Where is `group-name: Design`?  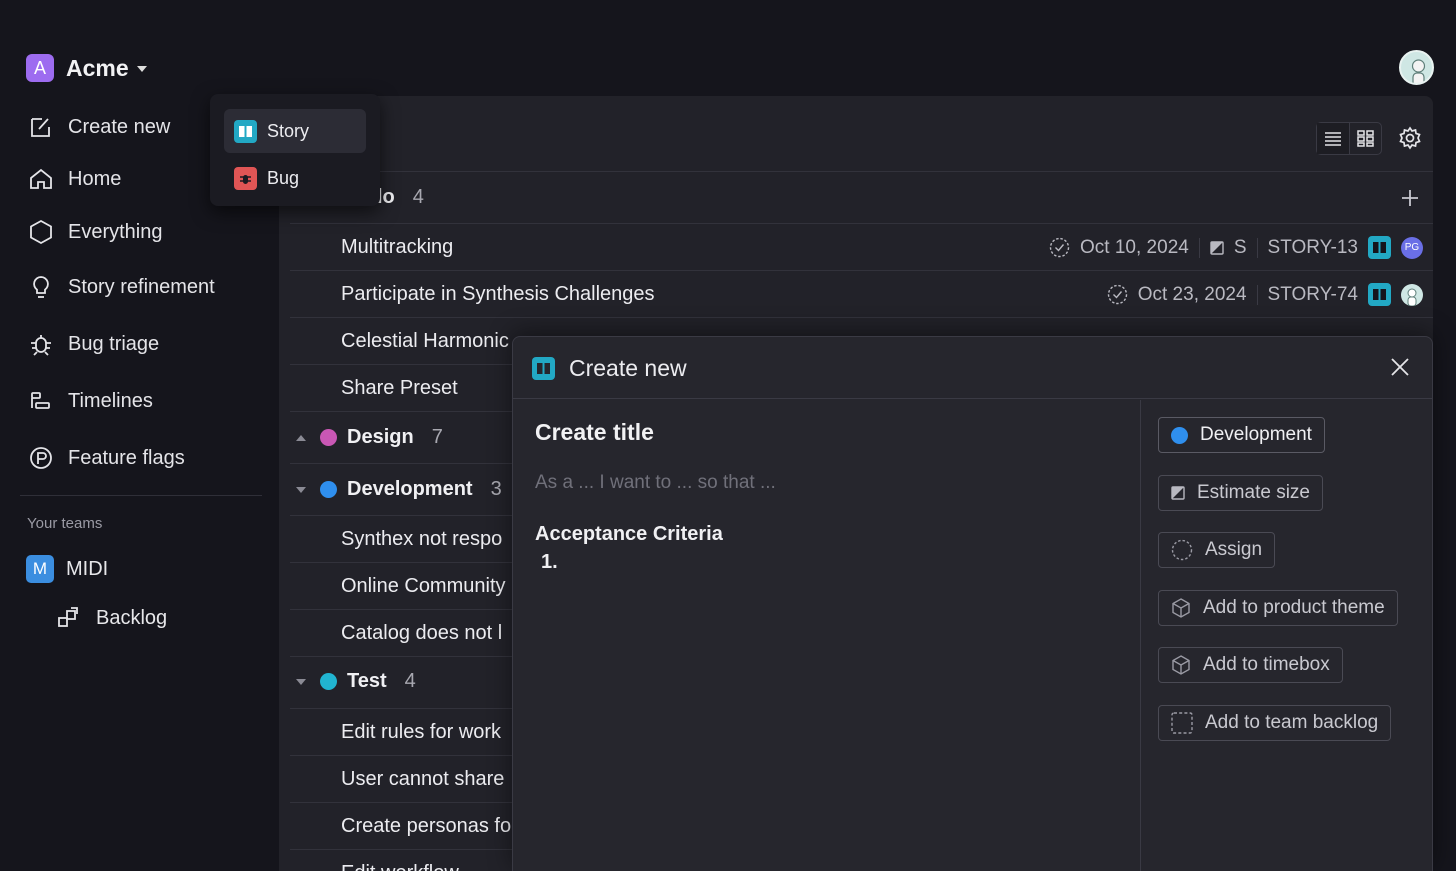
group-name: Design is located at coordinates (380, 437).